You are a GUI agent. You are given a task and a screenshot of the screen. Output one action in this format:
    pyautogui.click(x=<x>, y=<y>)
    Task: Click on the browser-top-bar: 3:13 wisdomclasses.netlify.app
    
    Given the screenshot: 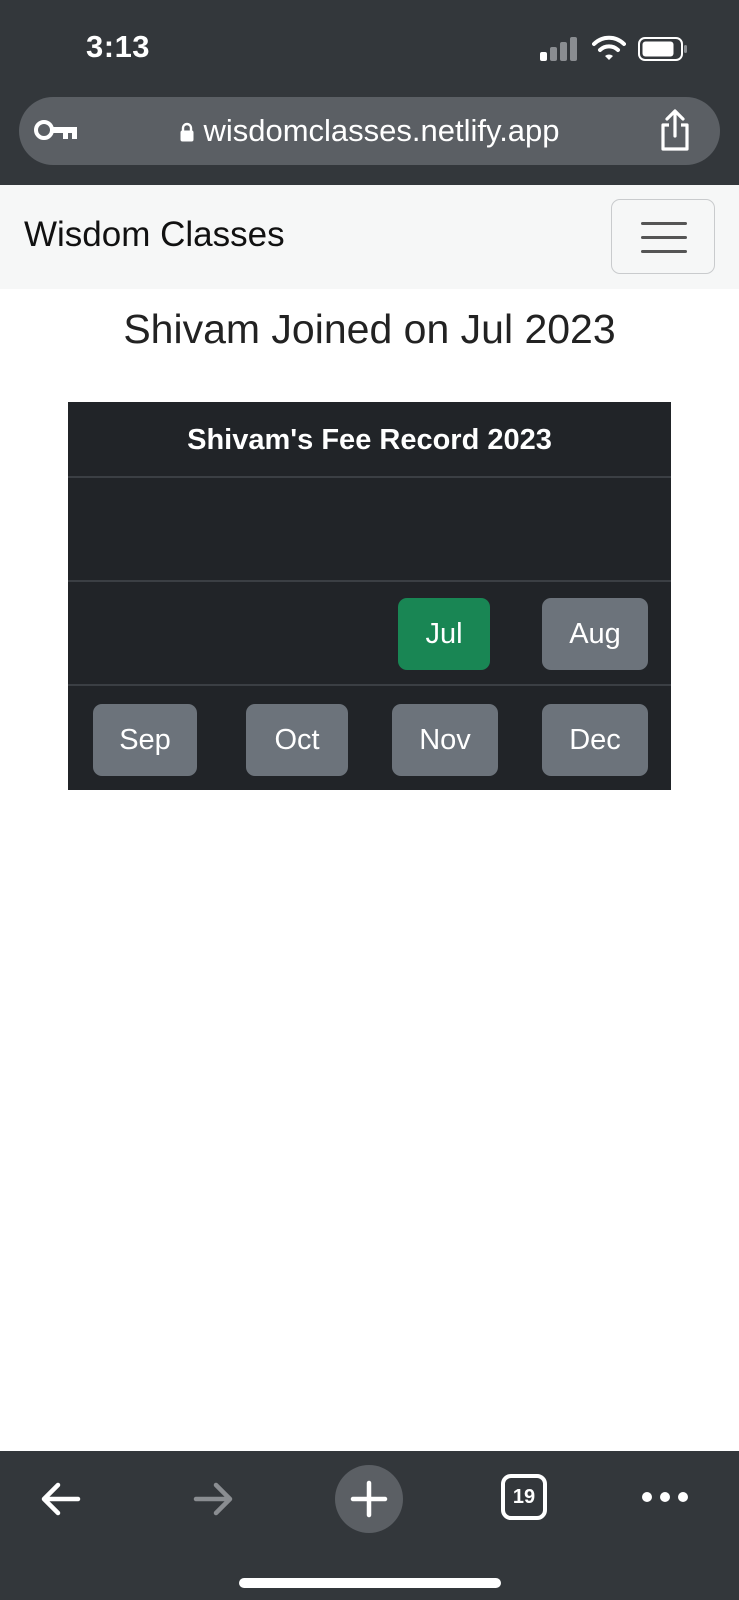 What is the action you would take?
    pyautogui.click(x=369, y=92)
    